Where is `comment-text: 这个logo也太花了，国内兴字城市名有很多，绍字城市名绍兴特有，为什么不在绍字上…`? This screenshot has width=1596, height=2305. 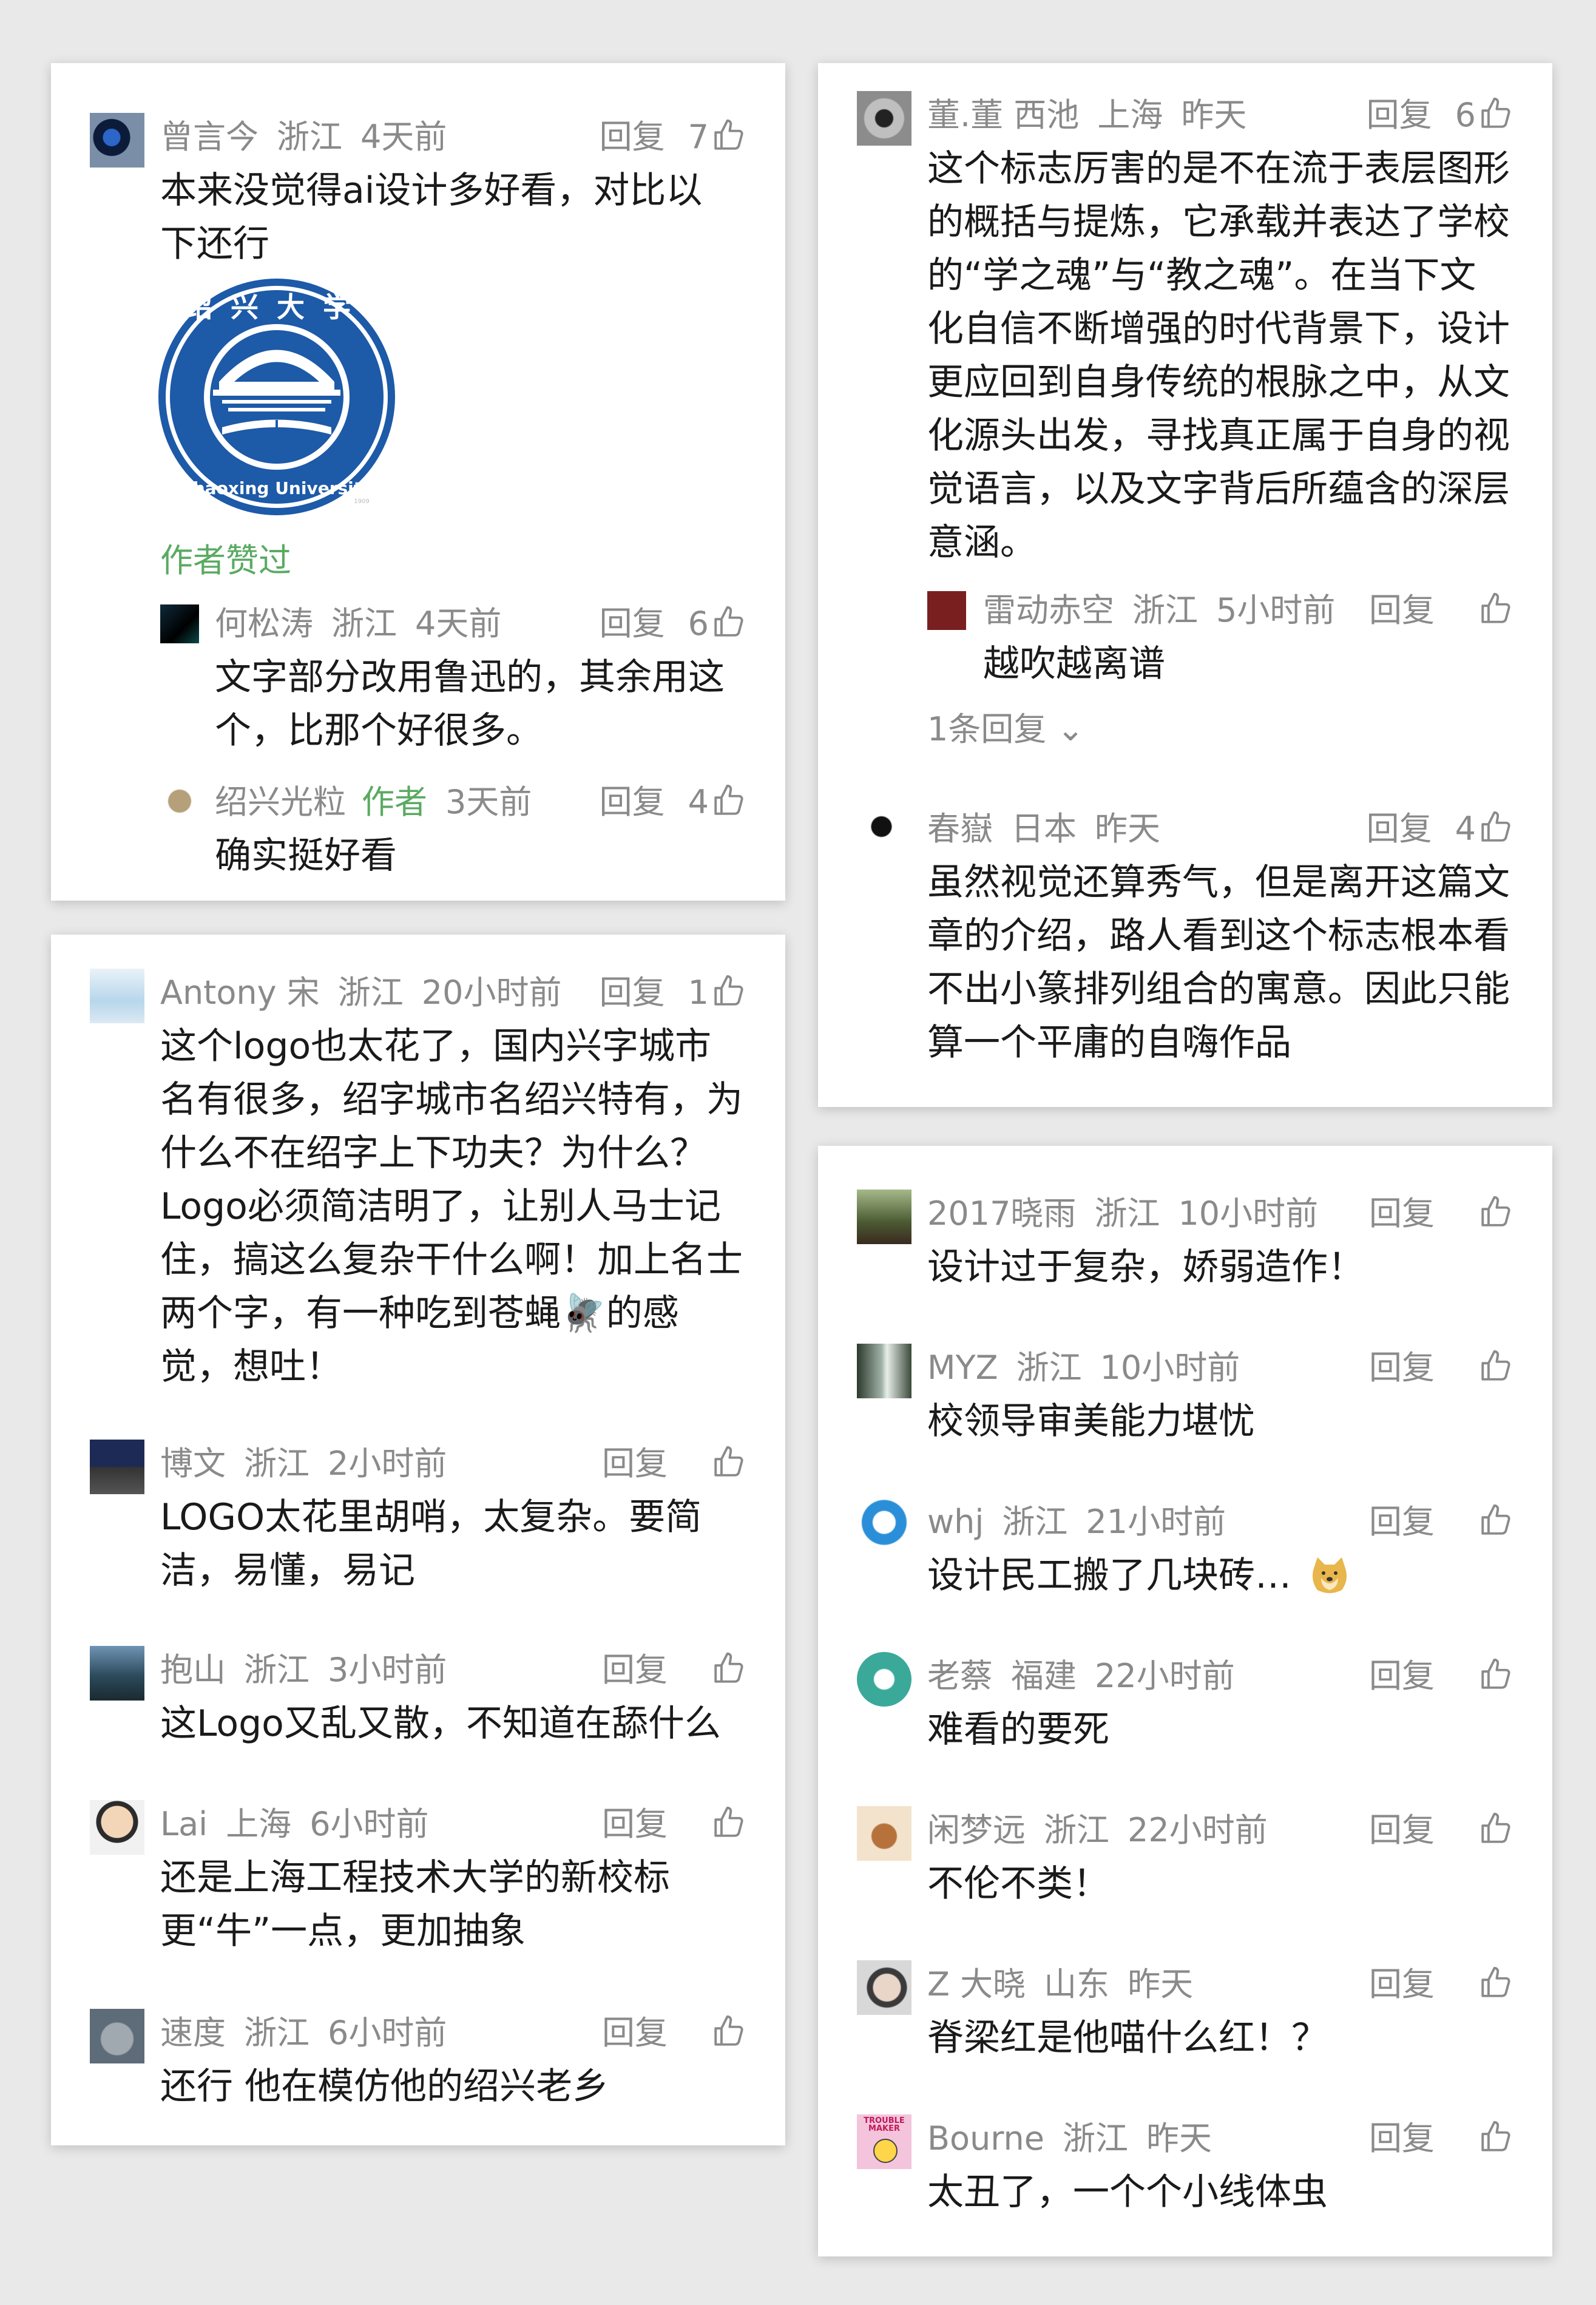 comment-text: 这个logo也太花了，国内兴字城市名有很多，绍字城市名绍兴特有，为什么不在绍字上… is located at coordinates (451, 1206).